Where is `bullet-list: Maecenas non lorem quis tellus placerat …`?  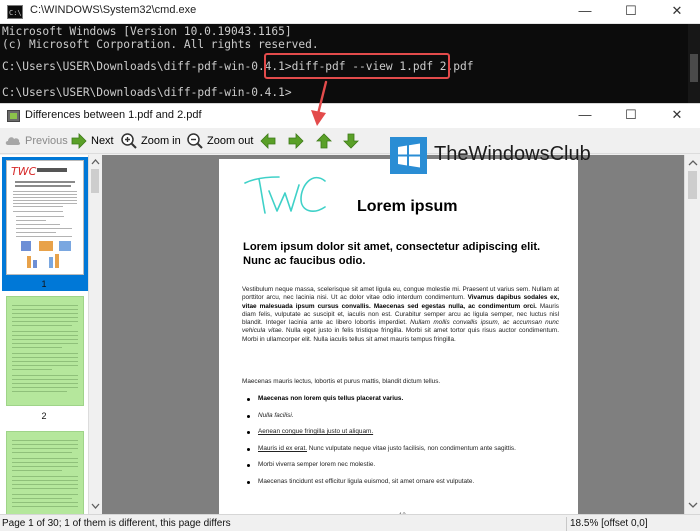
bullet-list: Maecenas non lorem quis tellus placerat … is located at coordinates (400, 445).